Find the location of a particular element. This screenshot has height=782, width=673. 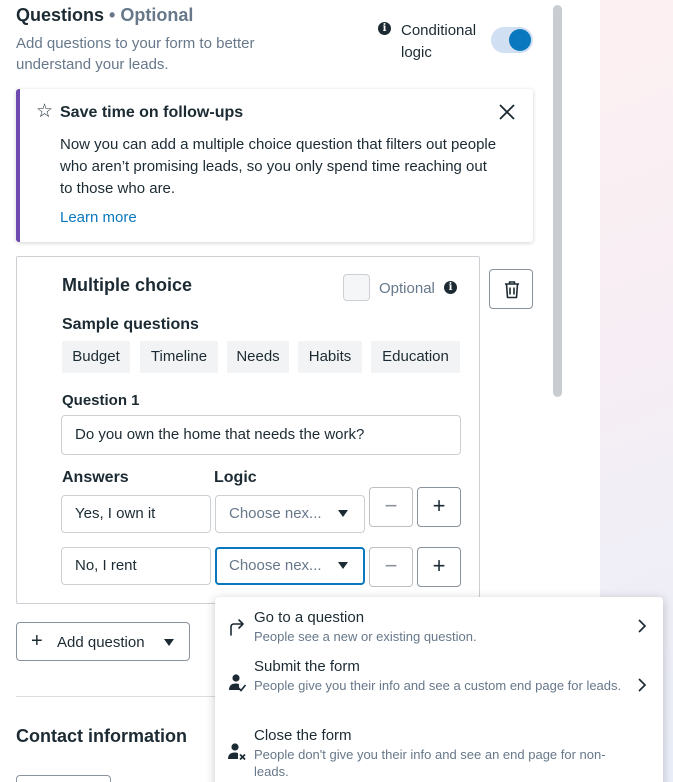

learn-more-link: Learn more is located at coordinates (98, 217).